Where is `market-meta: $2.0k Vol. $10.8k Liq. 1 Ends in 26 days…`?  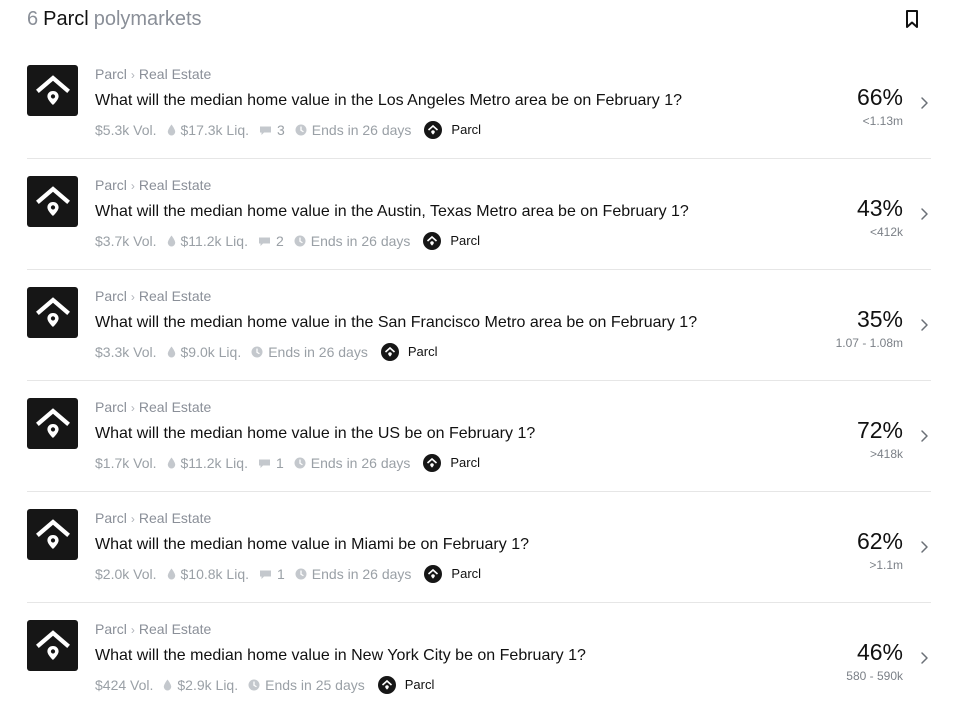 market-meta: $2.0k Vol. $10.8k Liq. 1 Ends in 26 days… is located at coordinates (288, 574).